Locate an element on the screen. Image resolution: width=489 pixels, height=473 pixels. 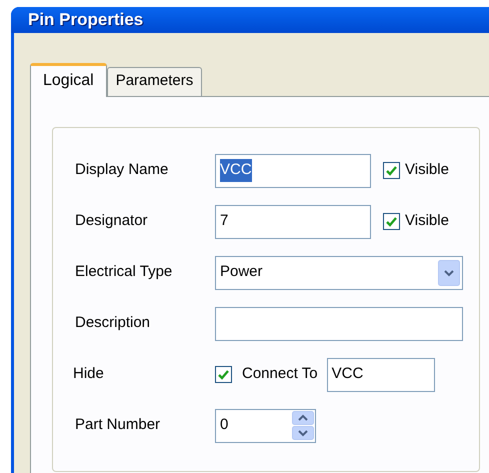
field-label: Designator is located at coordinates (112, 221).